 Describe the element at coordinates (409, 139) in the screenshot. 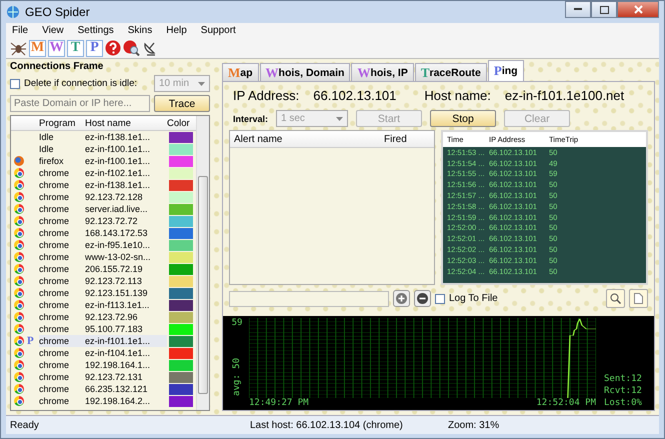

I see `column-header: Fired` at that location.